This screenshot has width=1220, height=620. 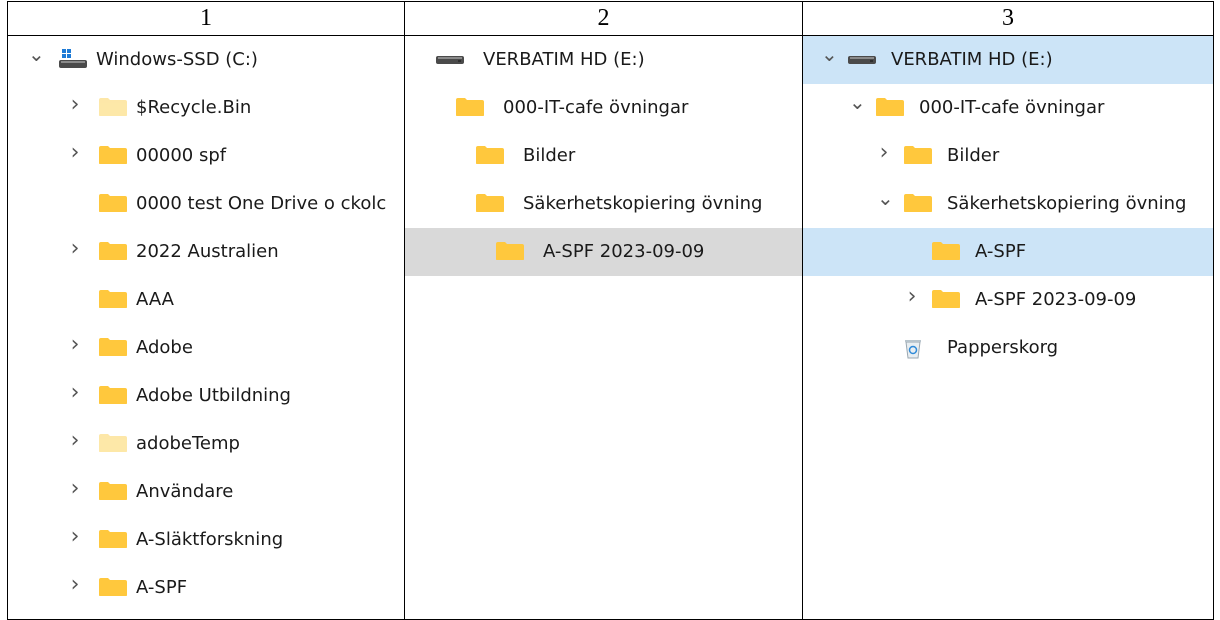 What do you see at coordinates (206, 300) in the screenshot?
I see `tree-item: AAA` at bounding box center [206, 300].